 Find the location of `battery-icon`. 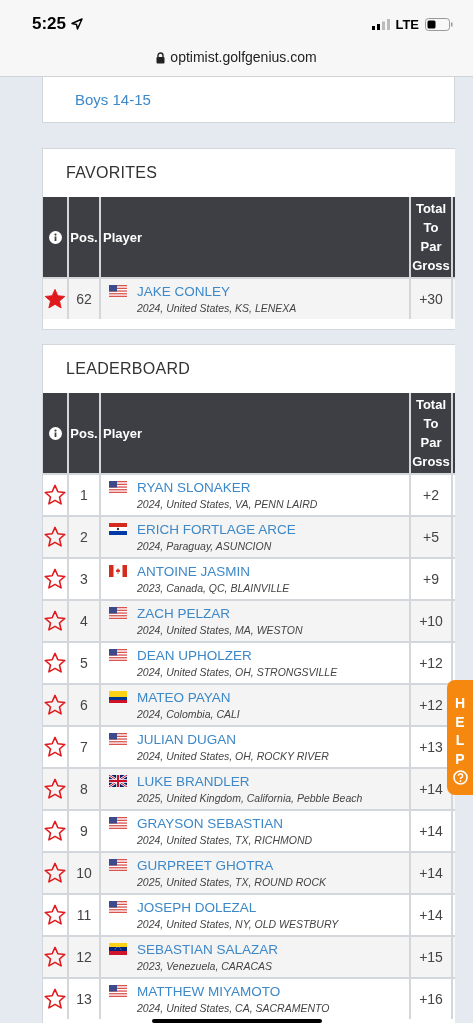

battery-icon is located at coordinates (439, 24).